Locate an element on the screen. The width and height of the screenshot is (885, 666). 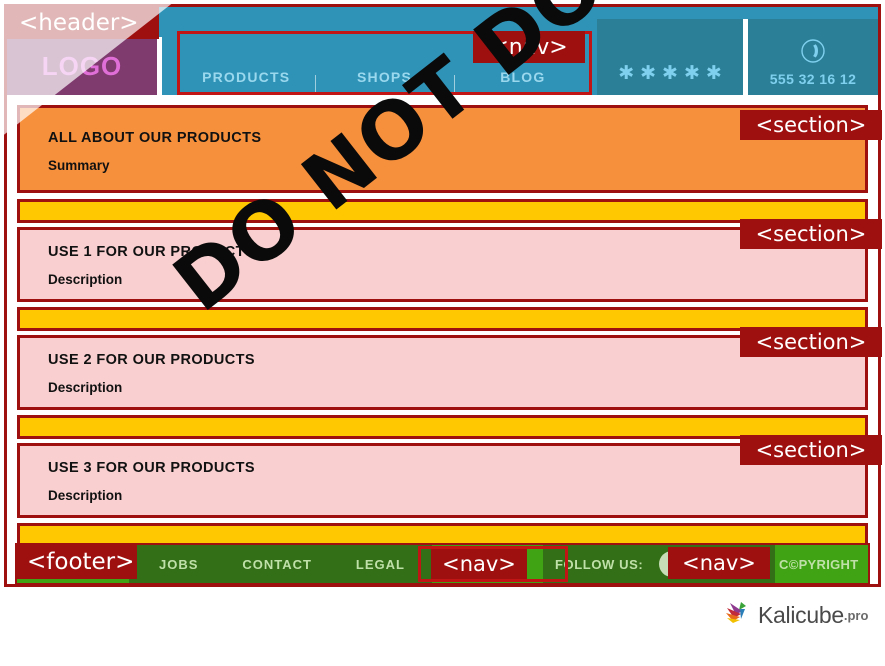
section-title: ALL ABOUT OUR PRODUCTS is located at coordinates (155, 138).